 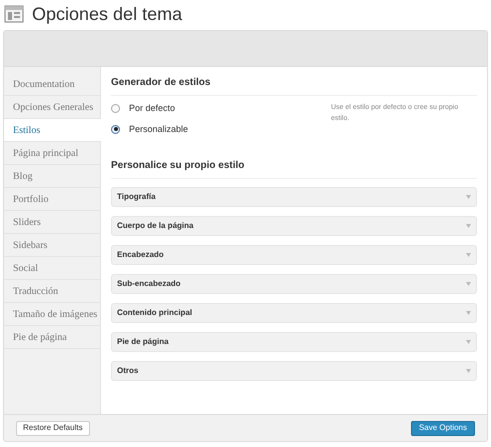 What do you see at coordinates (294, 342) in the screenshot?
I see `accordion-section: Pie de página` at bounding box center [294, 342].